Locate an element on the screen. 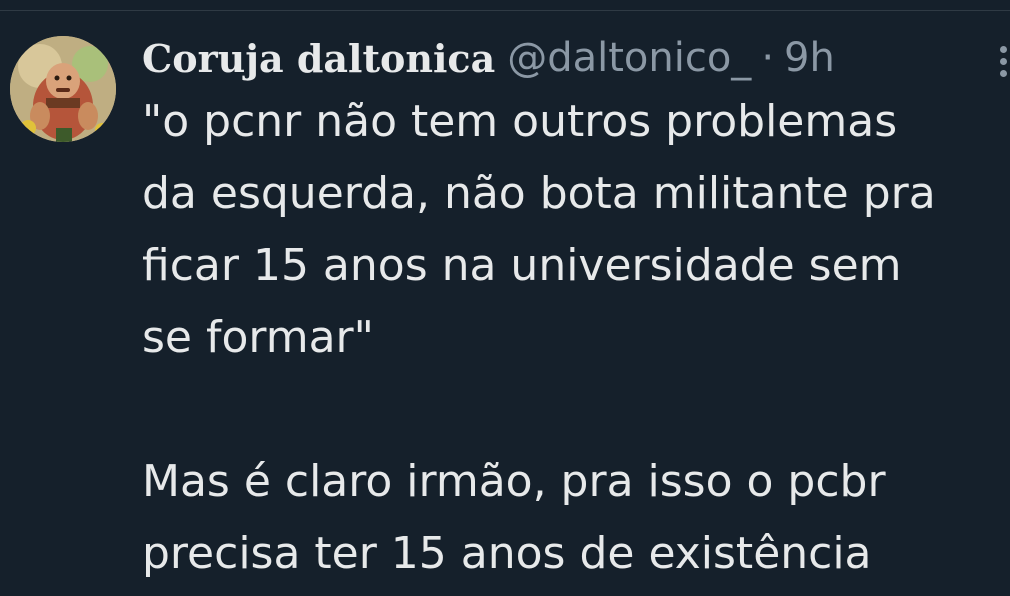 Image resolution: width=1010 pixels, height=596 pixels. tweet-text-line: da esquerda, não bota militante pra is located at coordinates (539, 193).